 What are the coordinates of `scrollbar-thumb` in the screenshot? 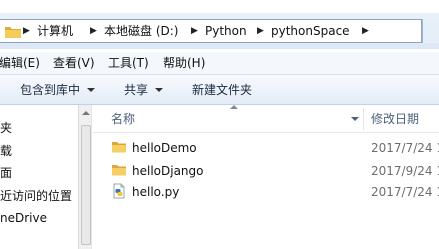 It's located at (86, 185).